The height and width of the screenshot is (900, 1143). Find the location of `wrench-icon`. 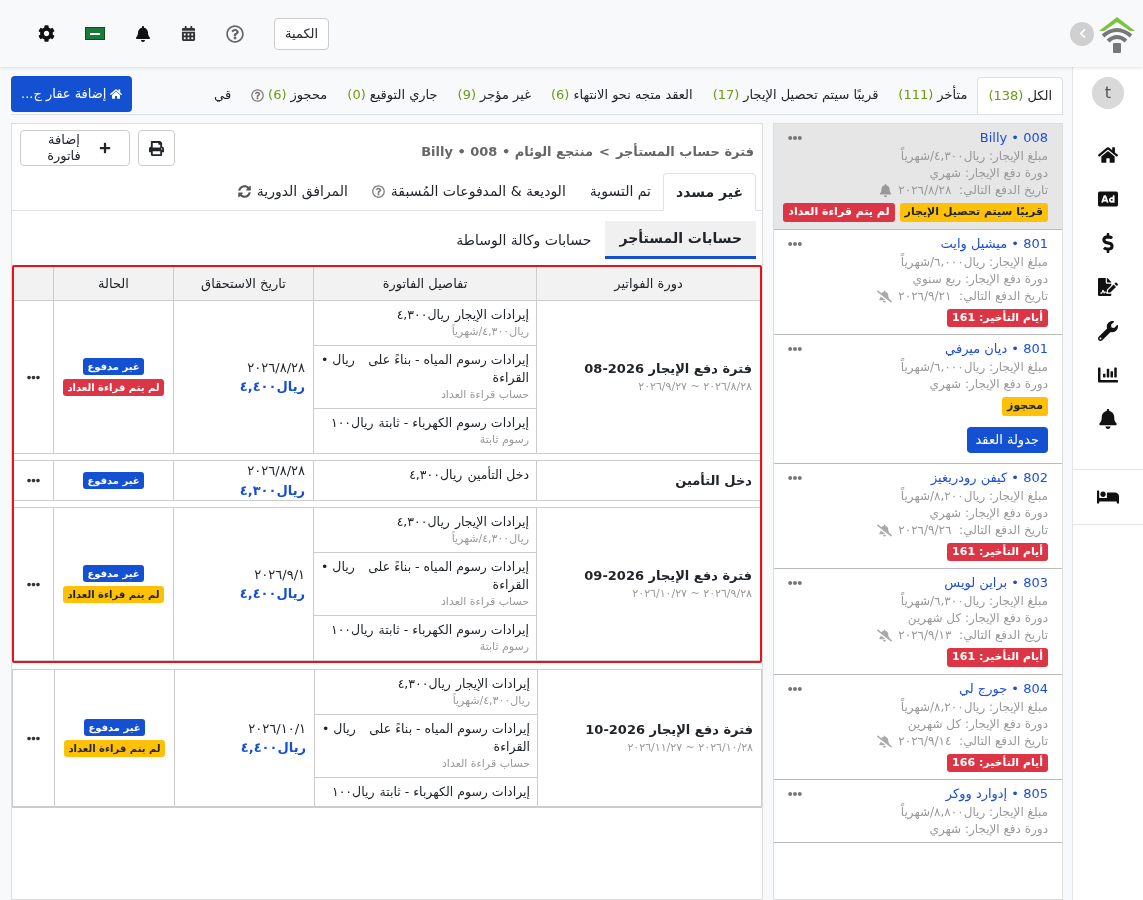

wrench-icon is located at coordinates (1108, 331).